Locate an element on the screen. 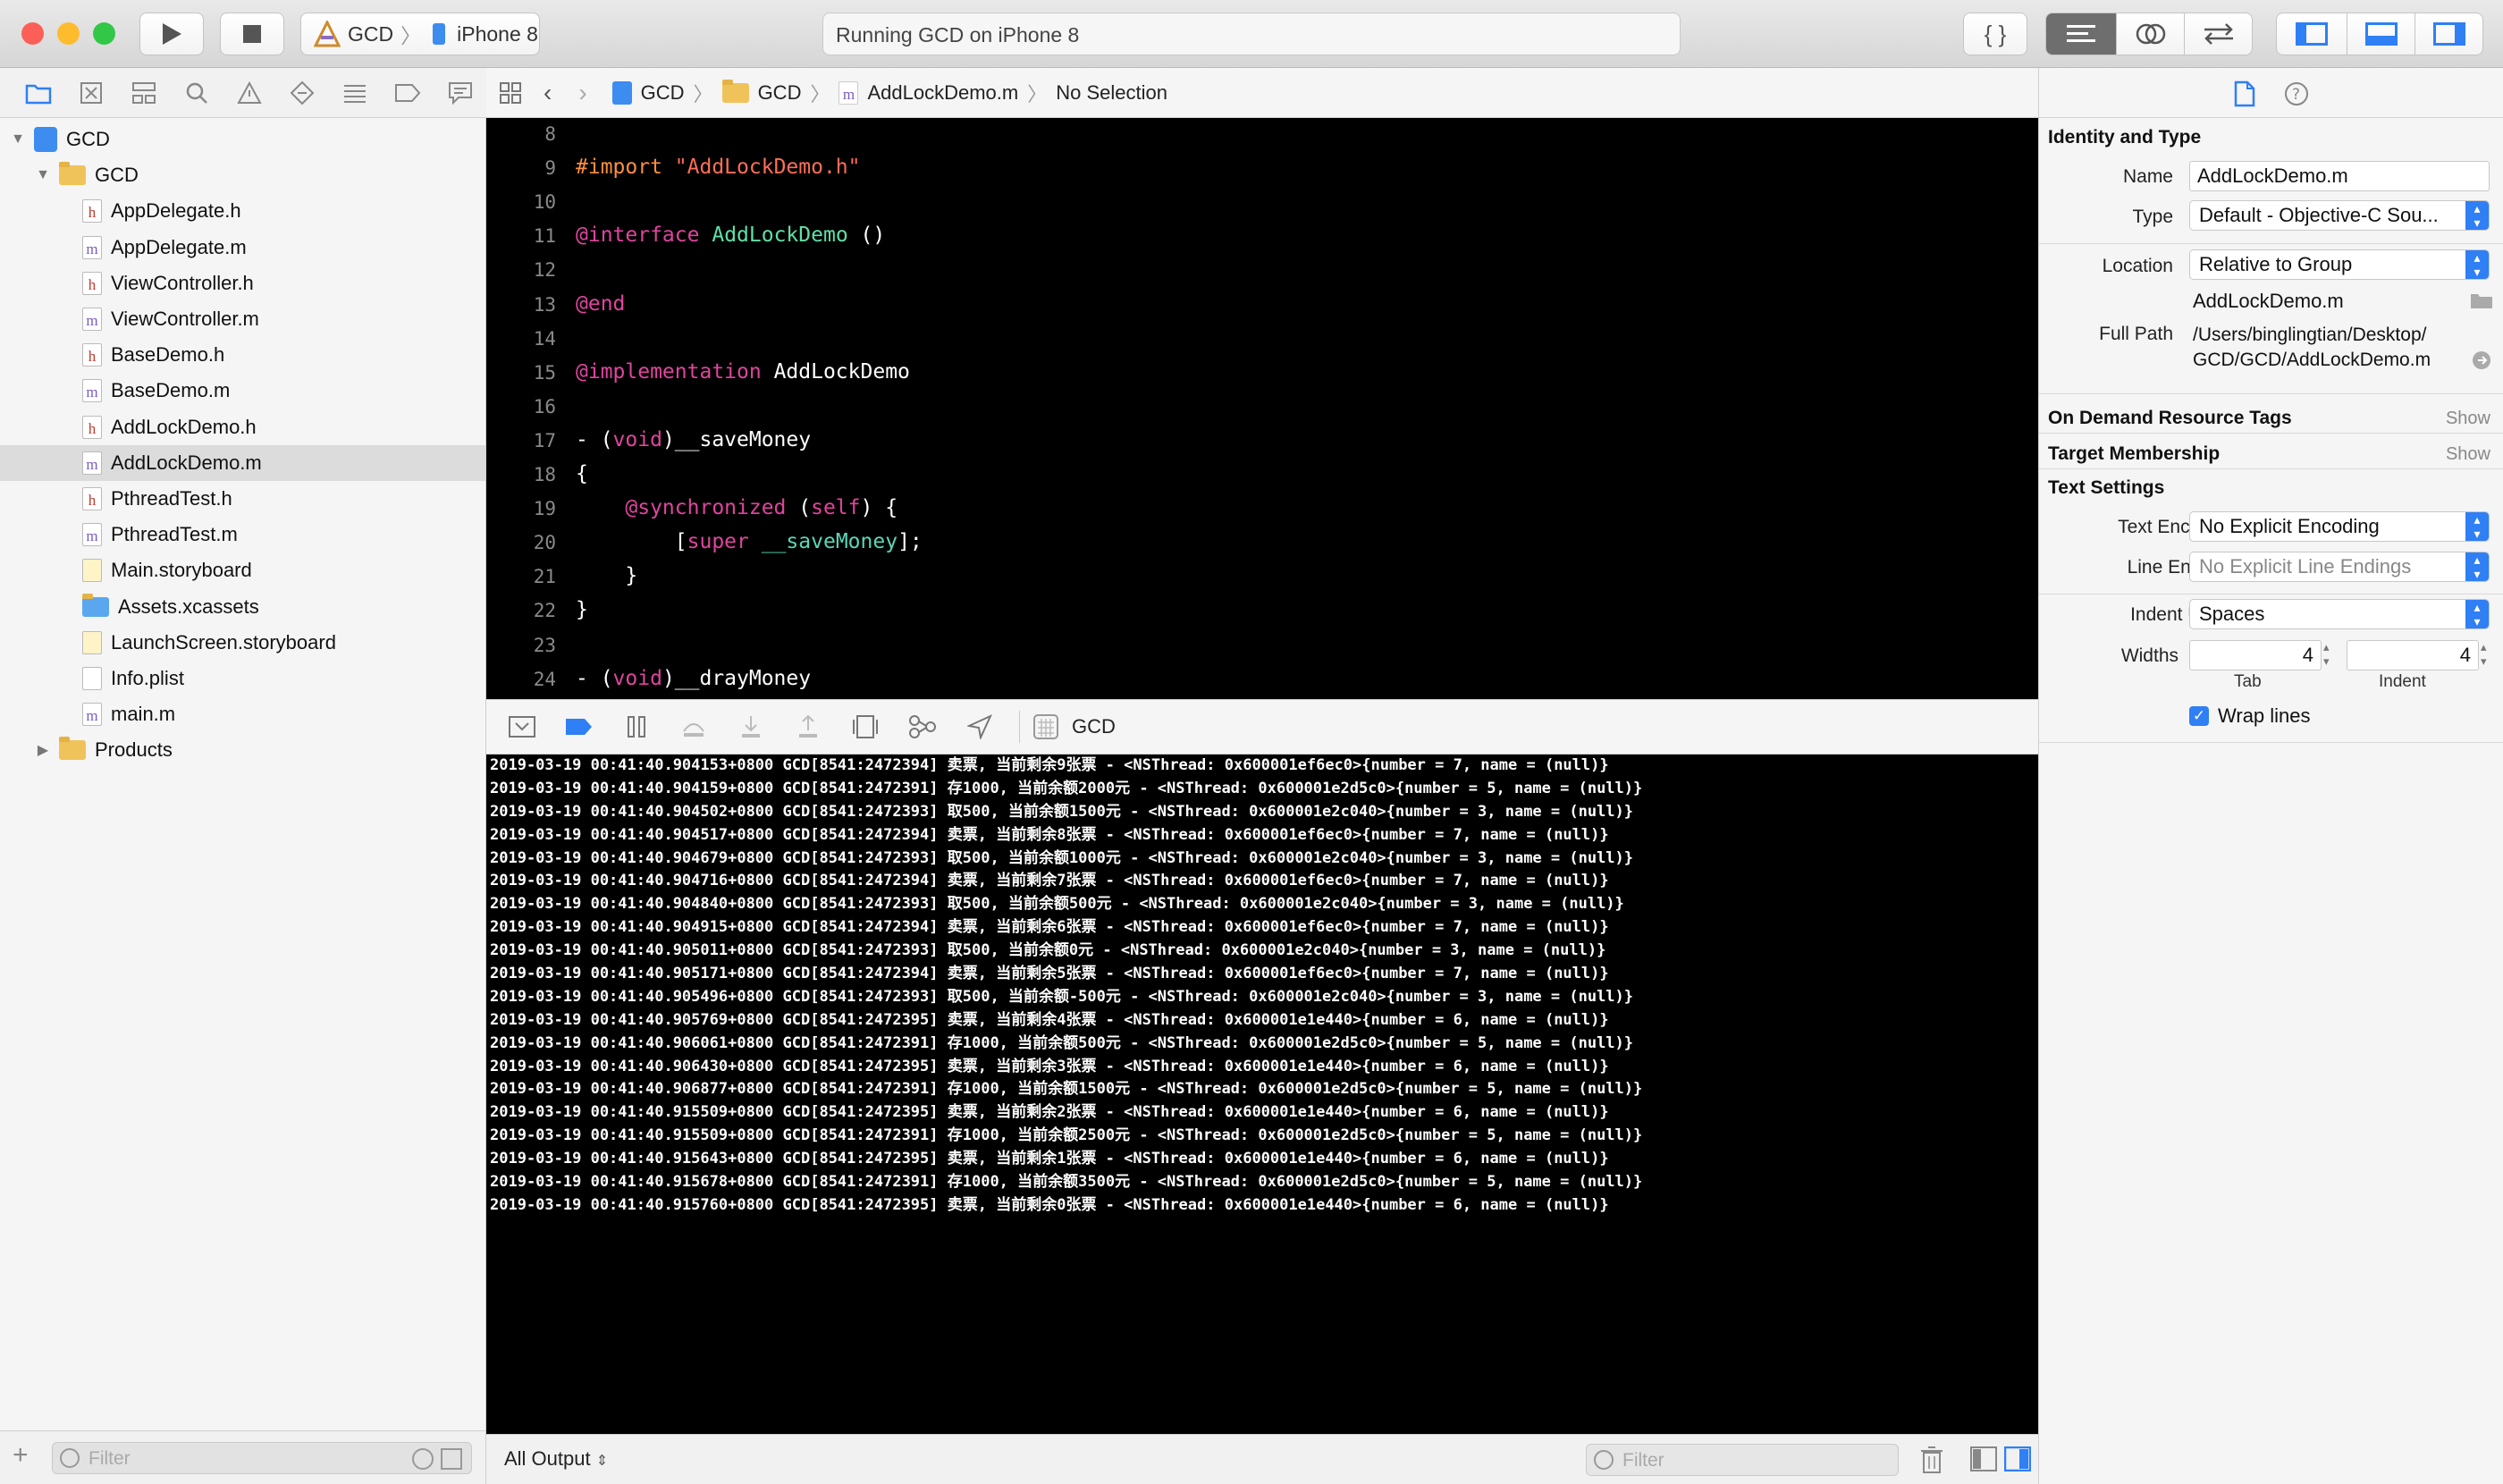 The height and width of the screenshot is (1484, 2503). memory-graph-button is located at coordinates (922, 726).